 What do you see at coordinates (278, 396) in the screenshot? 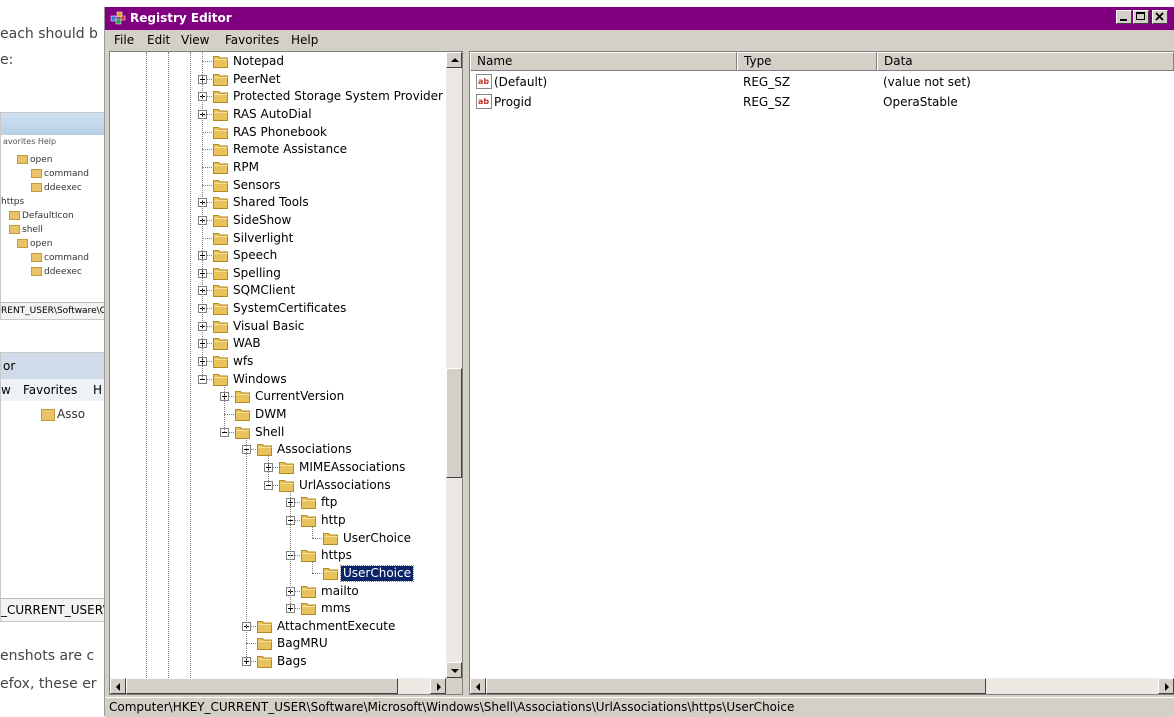
I see `tree-item: CurrentVersion` at bounding box center [278, 396].